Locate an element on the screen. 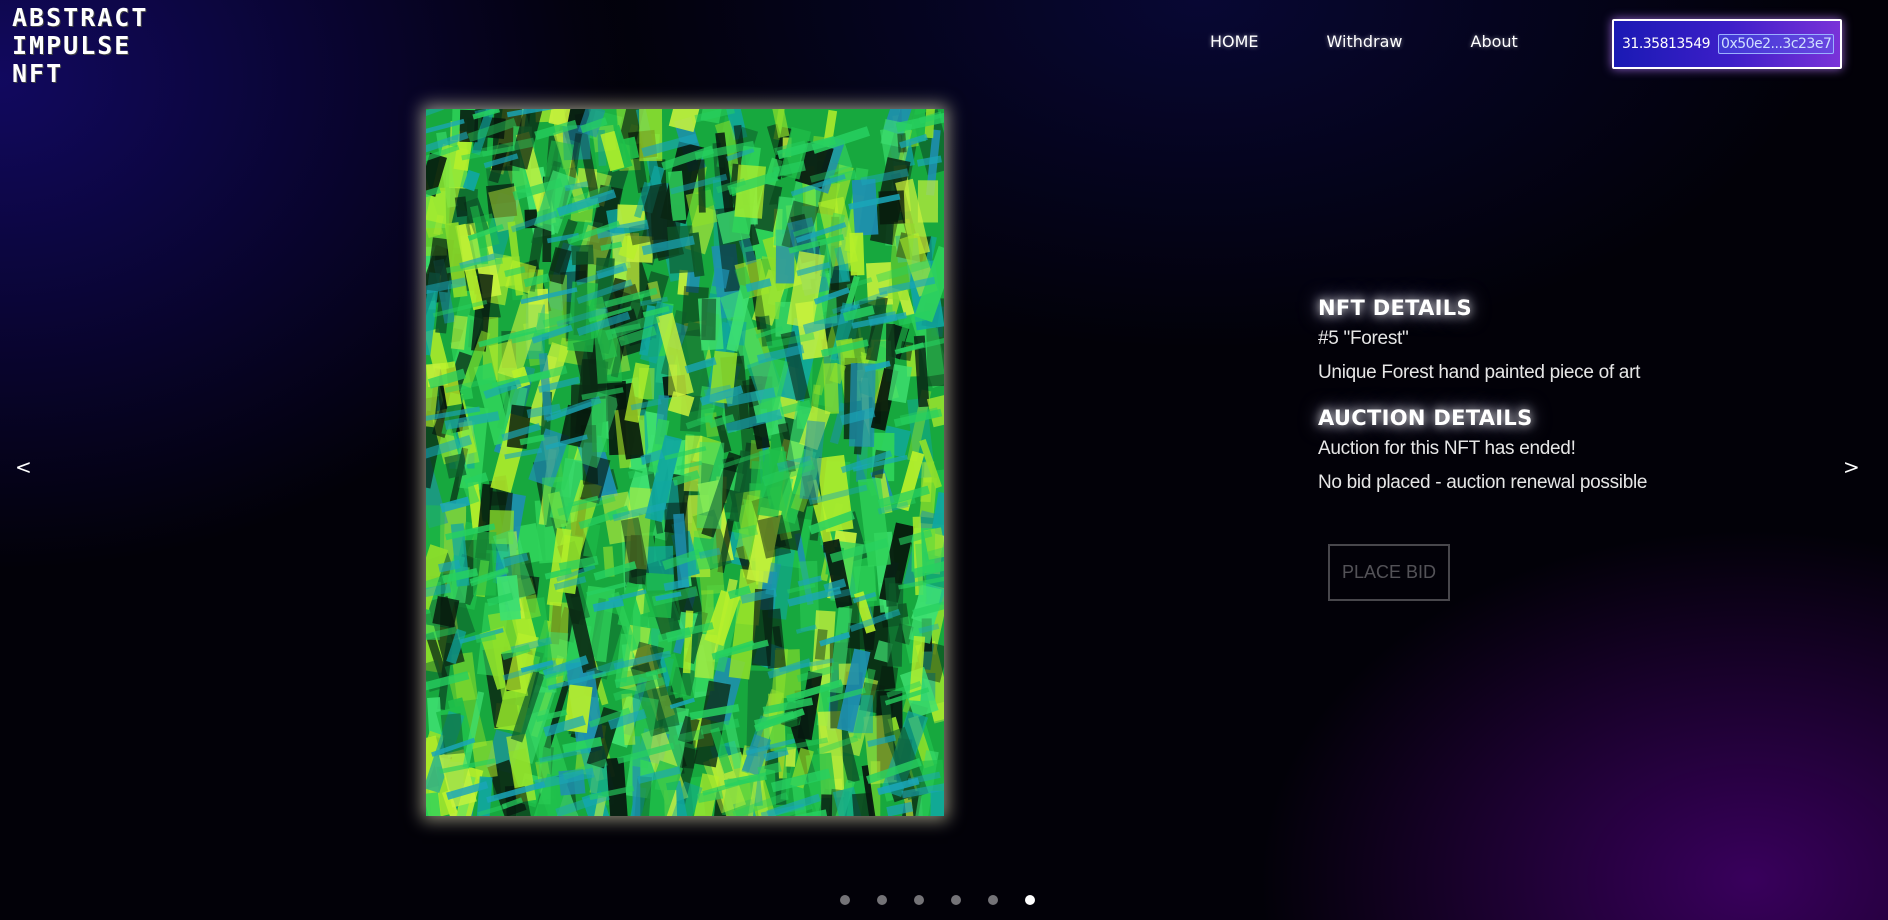 This screenshot has height=920, width=1888. auction-details-heading: AUCTION DETAILS is located at coordinates (1425, 418).